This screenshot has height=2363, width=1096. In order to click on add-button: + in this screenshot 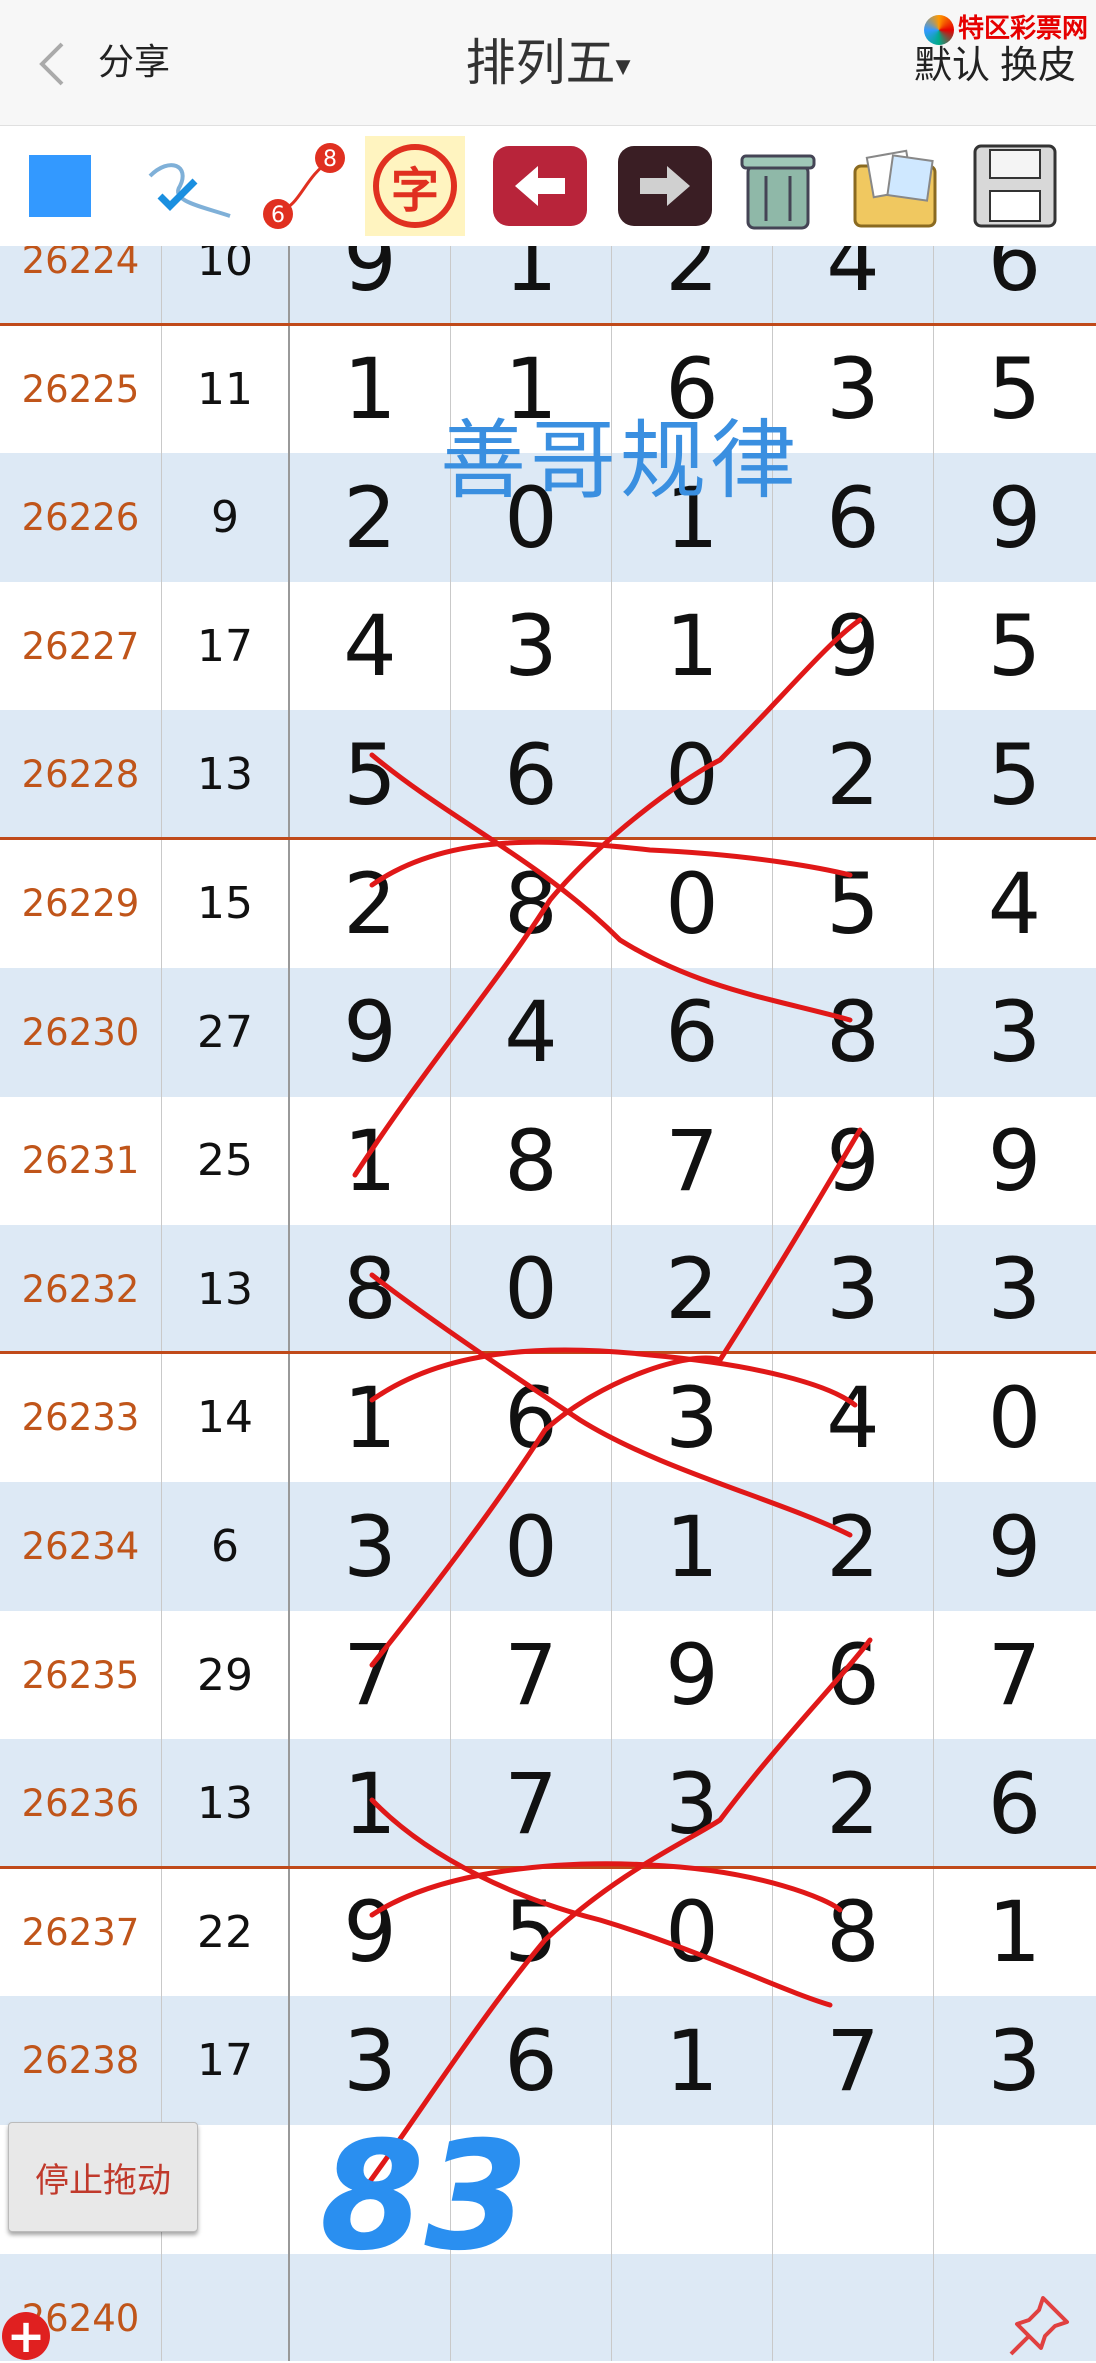, I will do `click(26, 2336)`.